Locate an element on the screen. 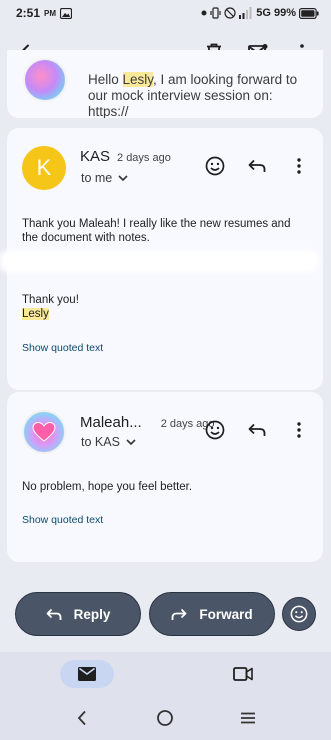  status-right: 5G 99% is located at coordinates (260, 13).